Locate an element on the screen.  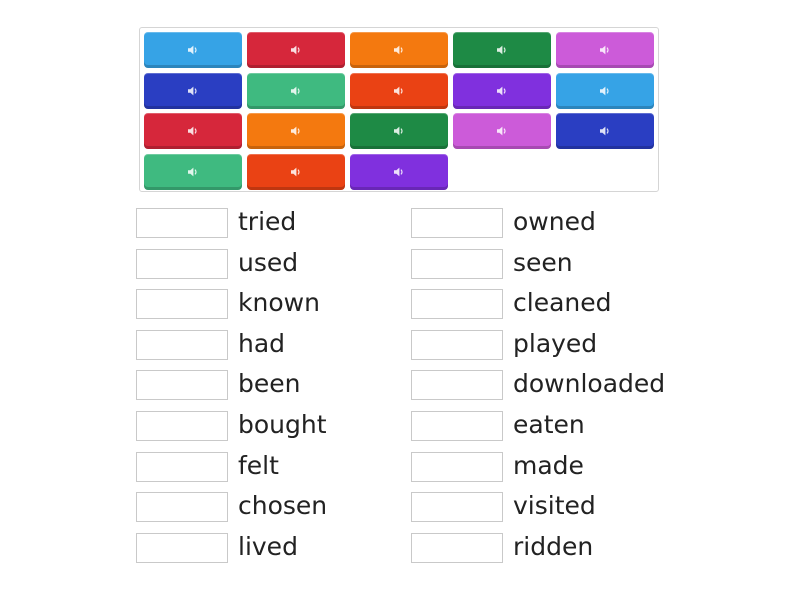
word-label: downloaded is located at coordinates (589, 384).